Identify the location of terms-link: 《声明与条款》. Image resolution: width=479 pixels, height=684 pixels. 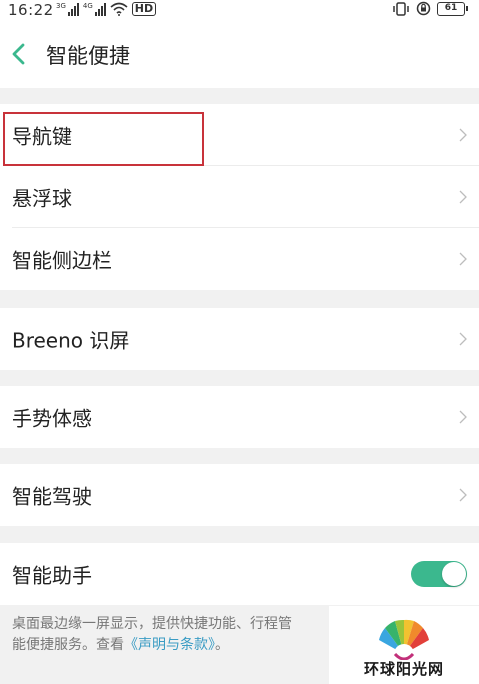
(169, 645).